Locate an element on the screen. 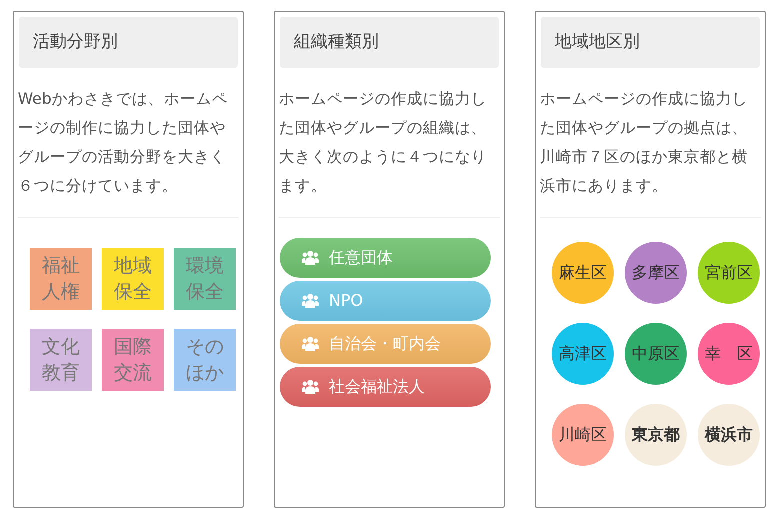  category-tile: 環境保全 is located at coordinates (205, 279).